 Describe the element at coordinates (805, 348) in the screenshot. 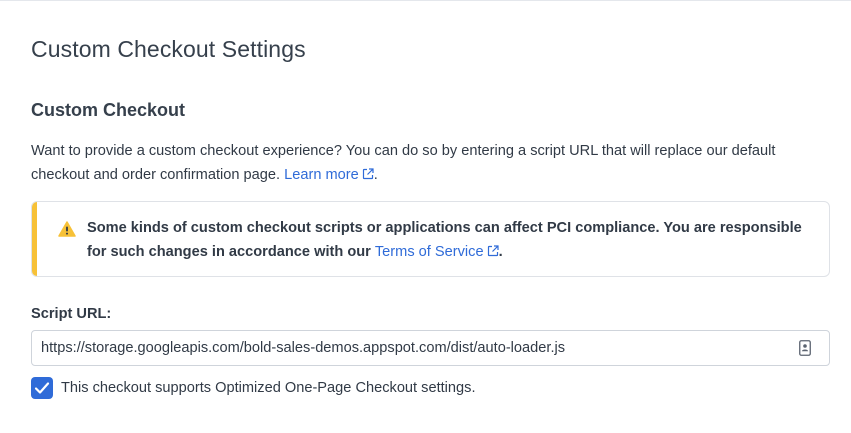

I see `contact-card-icon` at that location.